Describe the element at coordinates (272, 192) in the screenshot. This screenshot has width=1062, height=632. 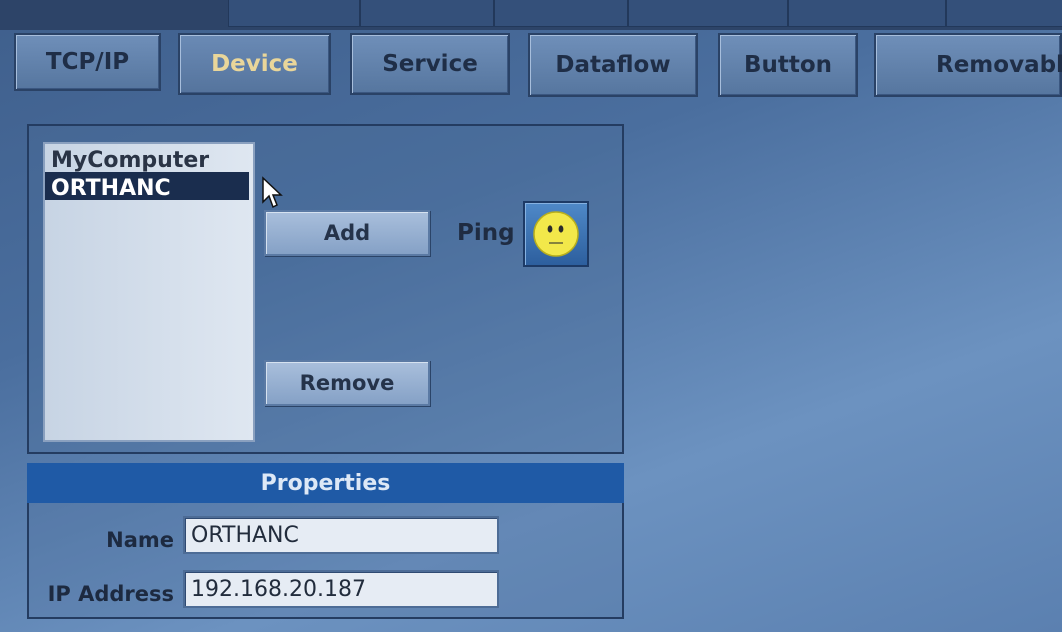
I see `mouse-pointer-icon` at that location.